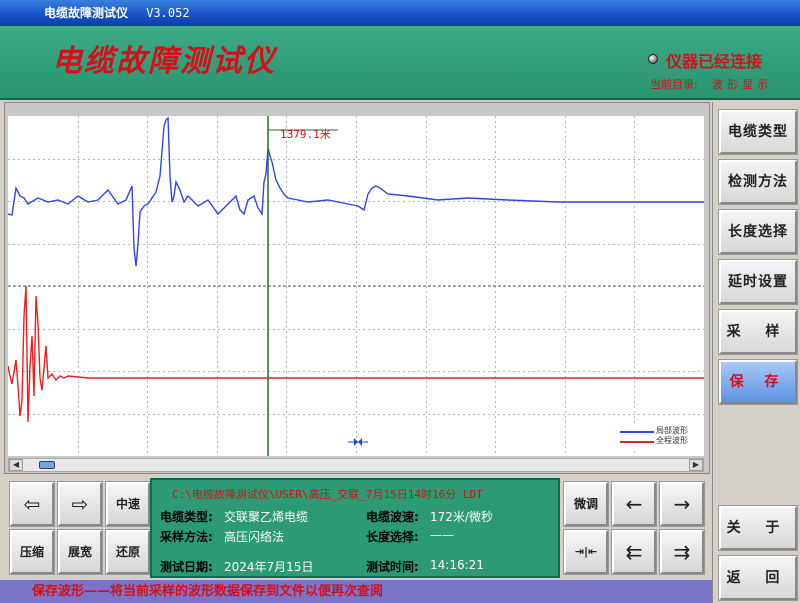 This screenshot has width=800, height=603. What do you see at coordinates (758, 528) in the screenshot?
I see `about-button: 关 于` at bounding box center [758, 528].